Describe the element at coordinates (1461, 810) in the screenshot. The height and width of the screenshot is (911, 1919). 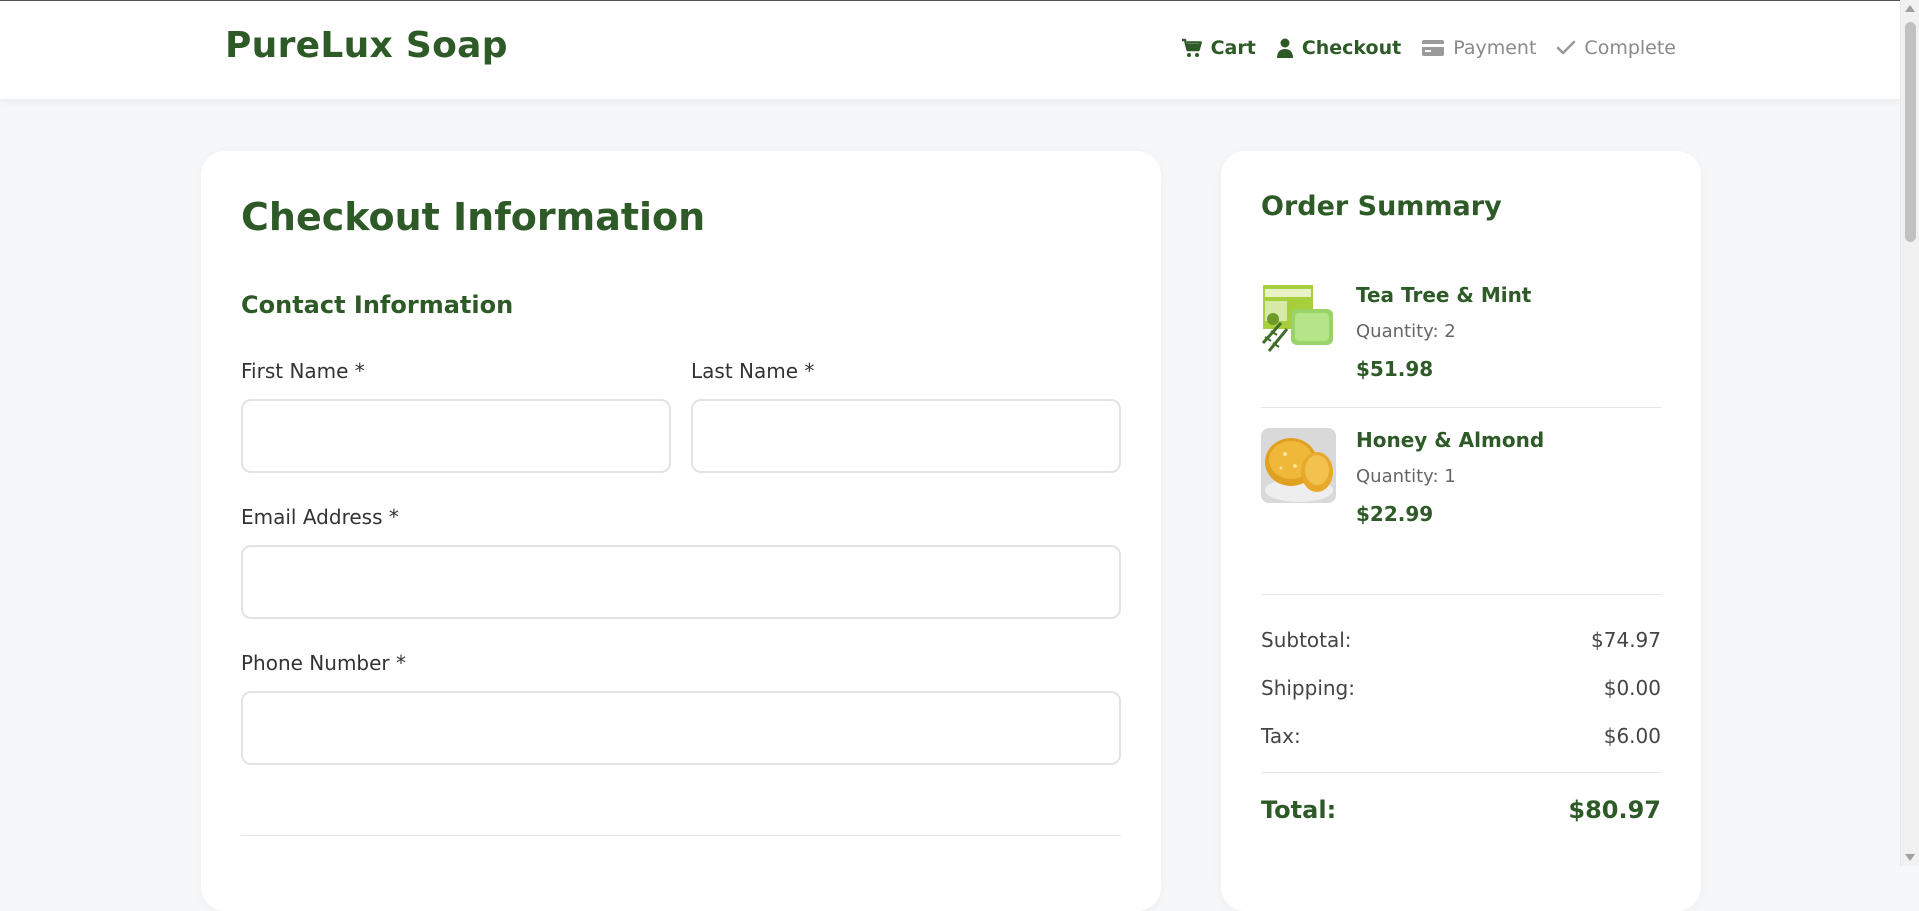
I see `total-row: Total: $80.97` at that location.